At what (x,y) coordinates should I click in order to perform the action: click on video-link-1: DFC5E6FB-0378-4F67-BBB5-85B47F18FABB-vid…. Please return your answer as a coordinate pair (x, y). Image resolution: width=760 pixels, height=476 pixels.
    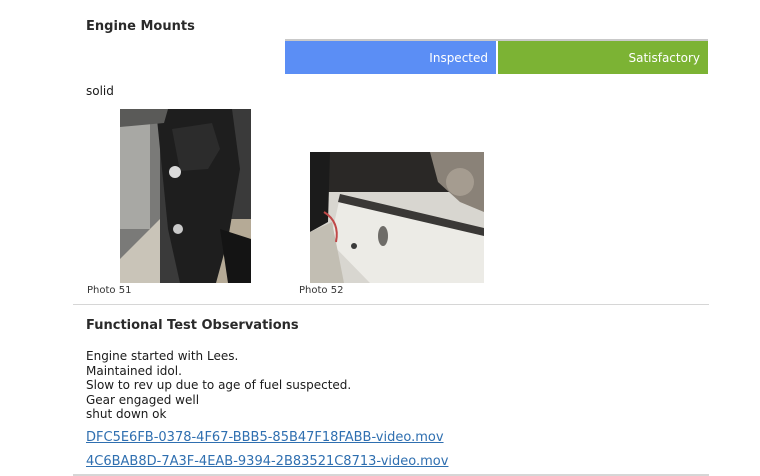
    Looking at the image, I should click on (265, 437).